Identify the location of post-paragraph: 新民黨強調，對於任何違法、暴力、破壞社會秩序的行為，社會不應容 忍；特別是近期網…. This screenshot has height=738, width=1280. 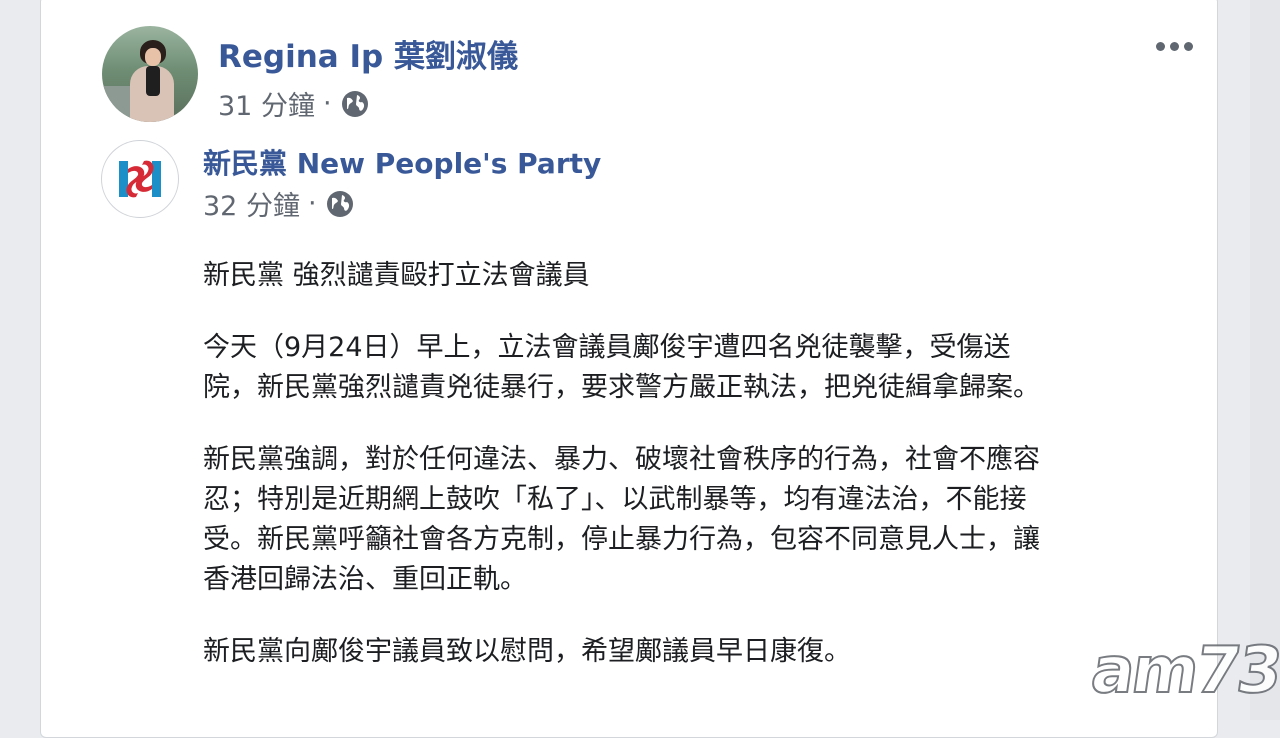
(621, 519).